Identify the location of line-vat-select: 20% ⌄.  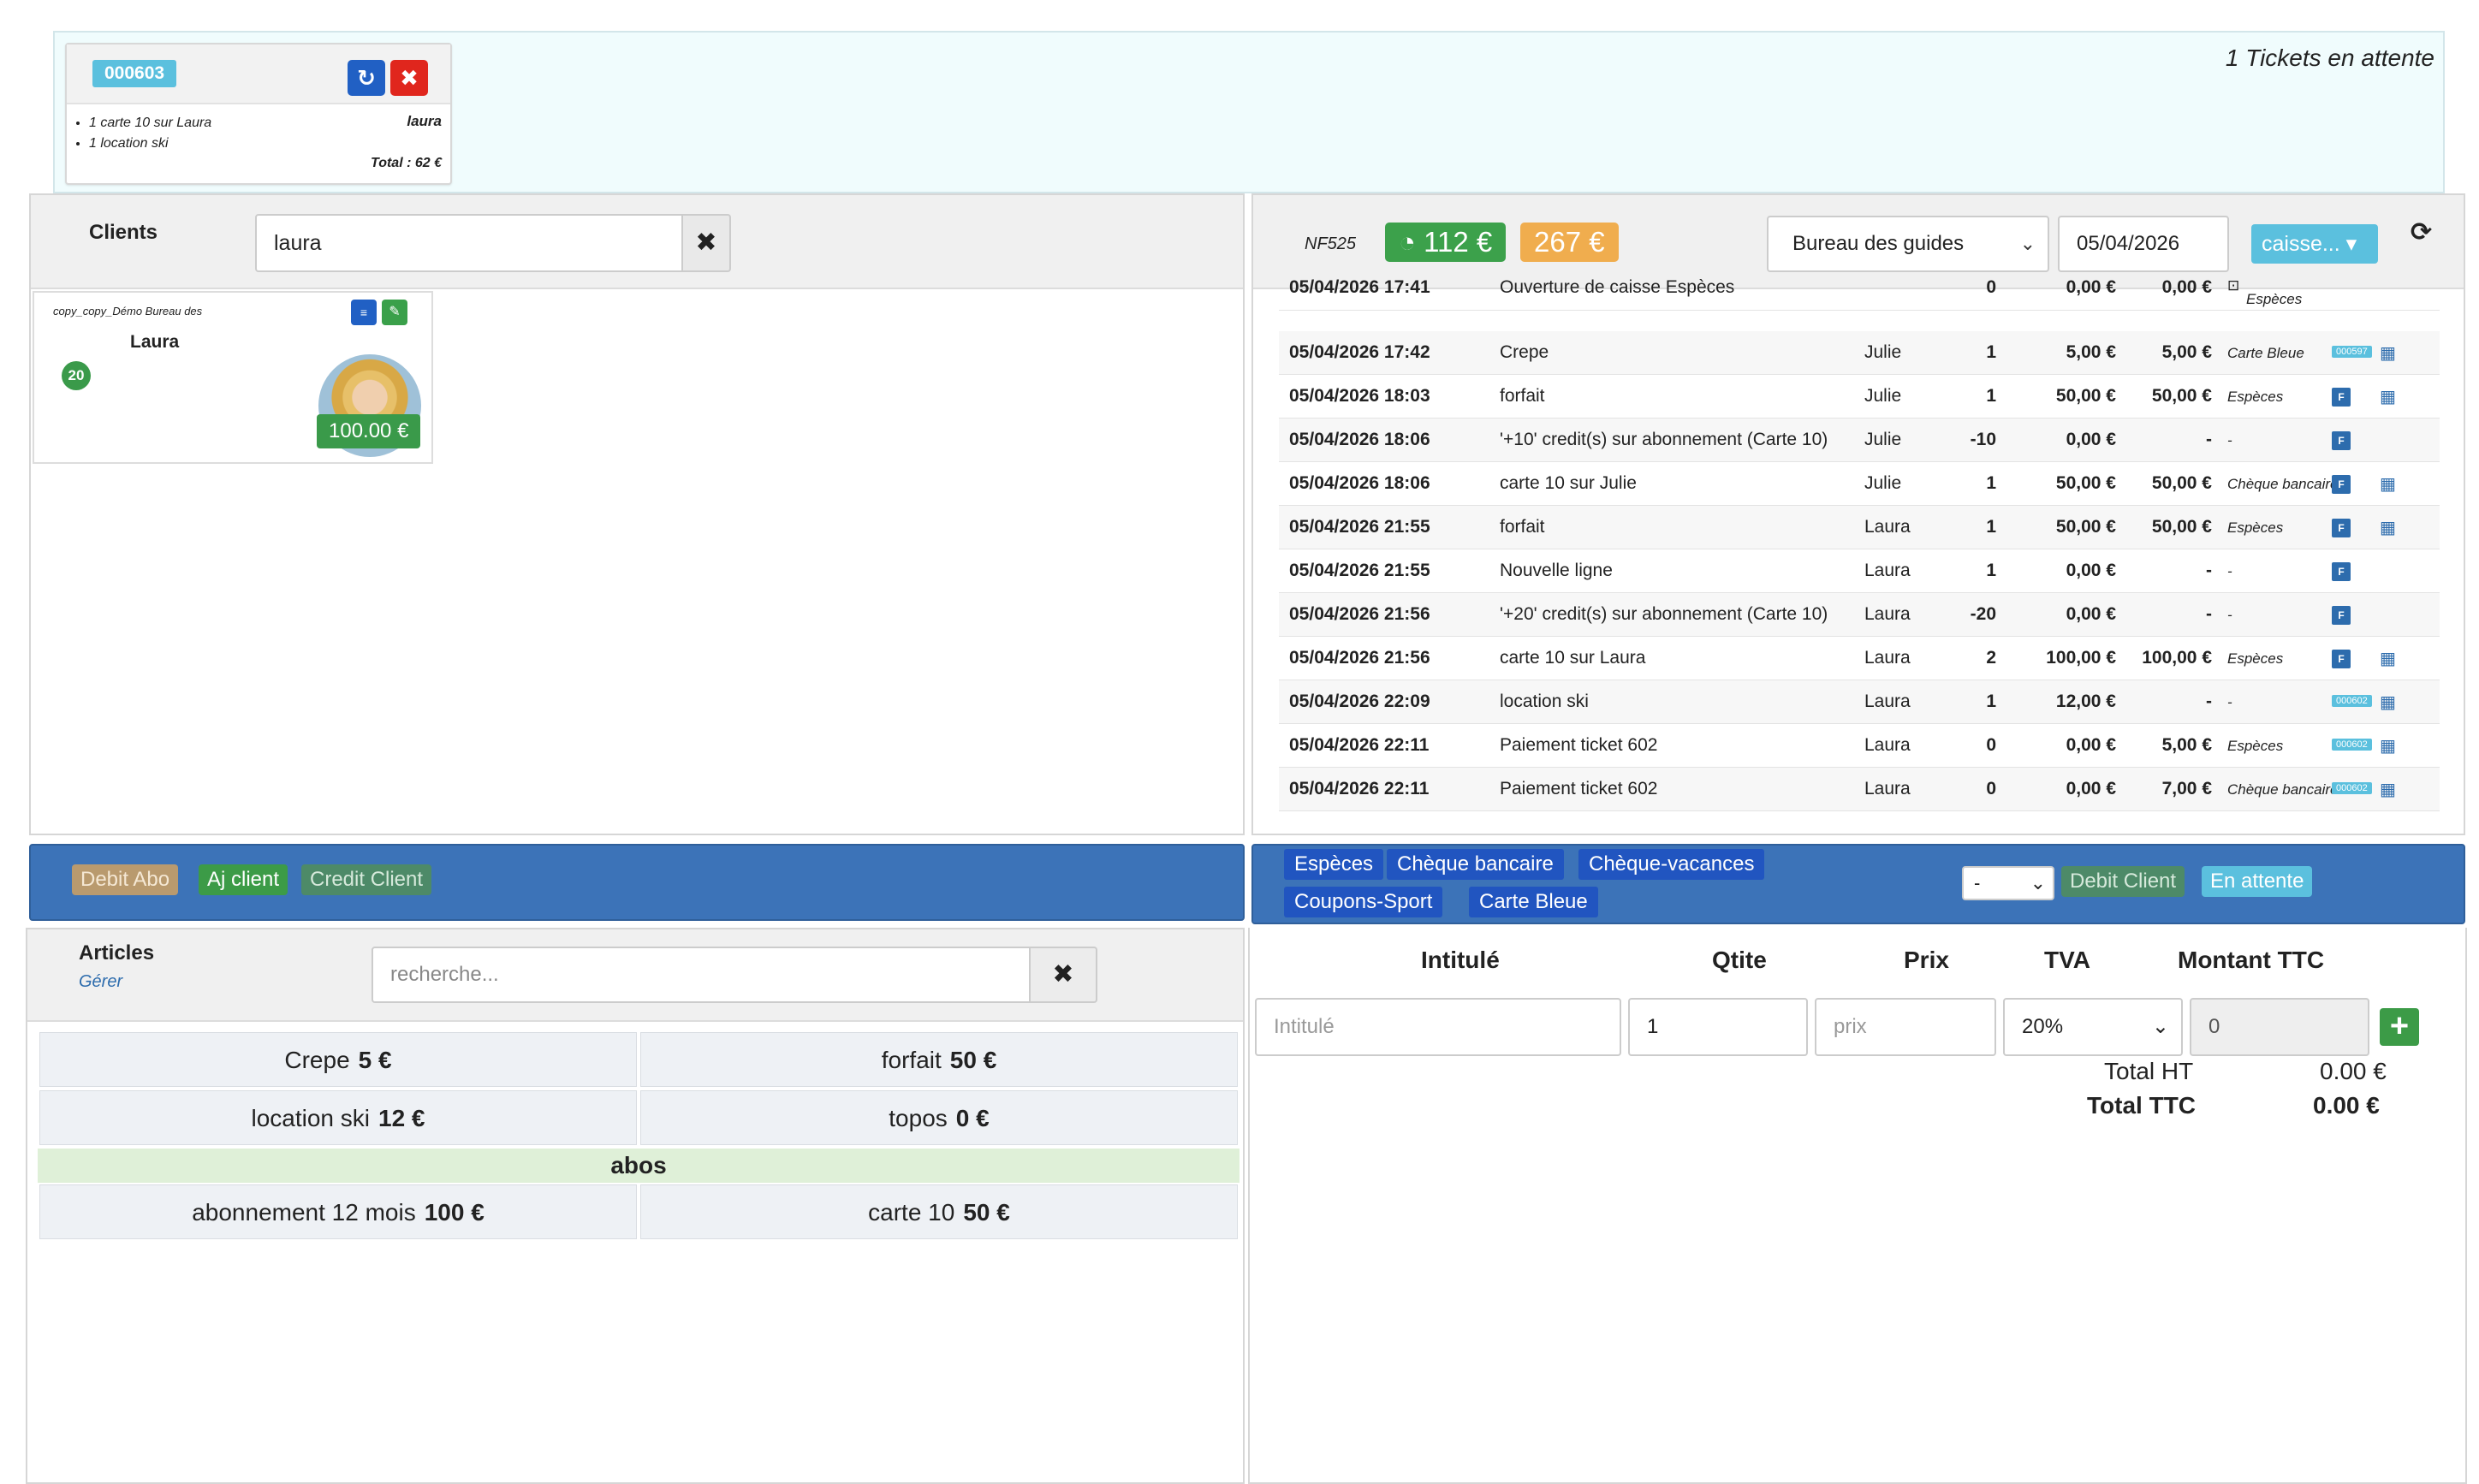
(2093, 1027).